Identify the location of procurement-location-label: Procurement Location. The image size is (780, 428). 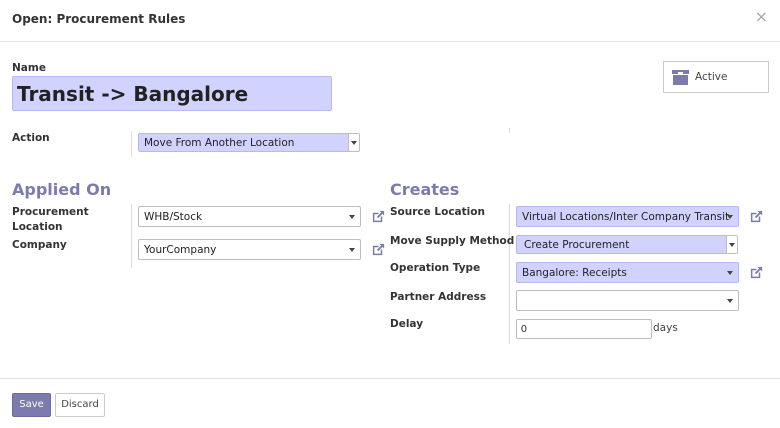
(50, 219).